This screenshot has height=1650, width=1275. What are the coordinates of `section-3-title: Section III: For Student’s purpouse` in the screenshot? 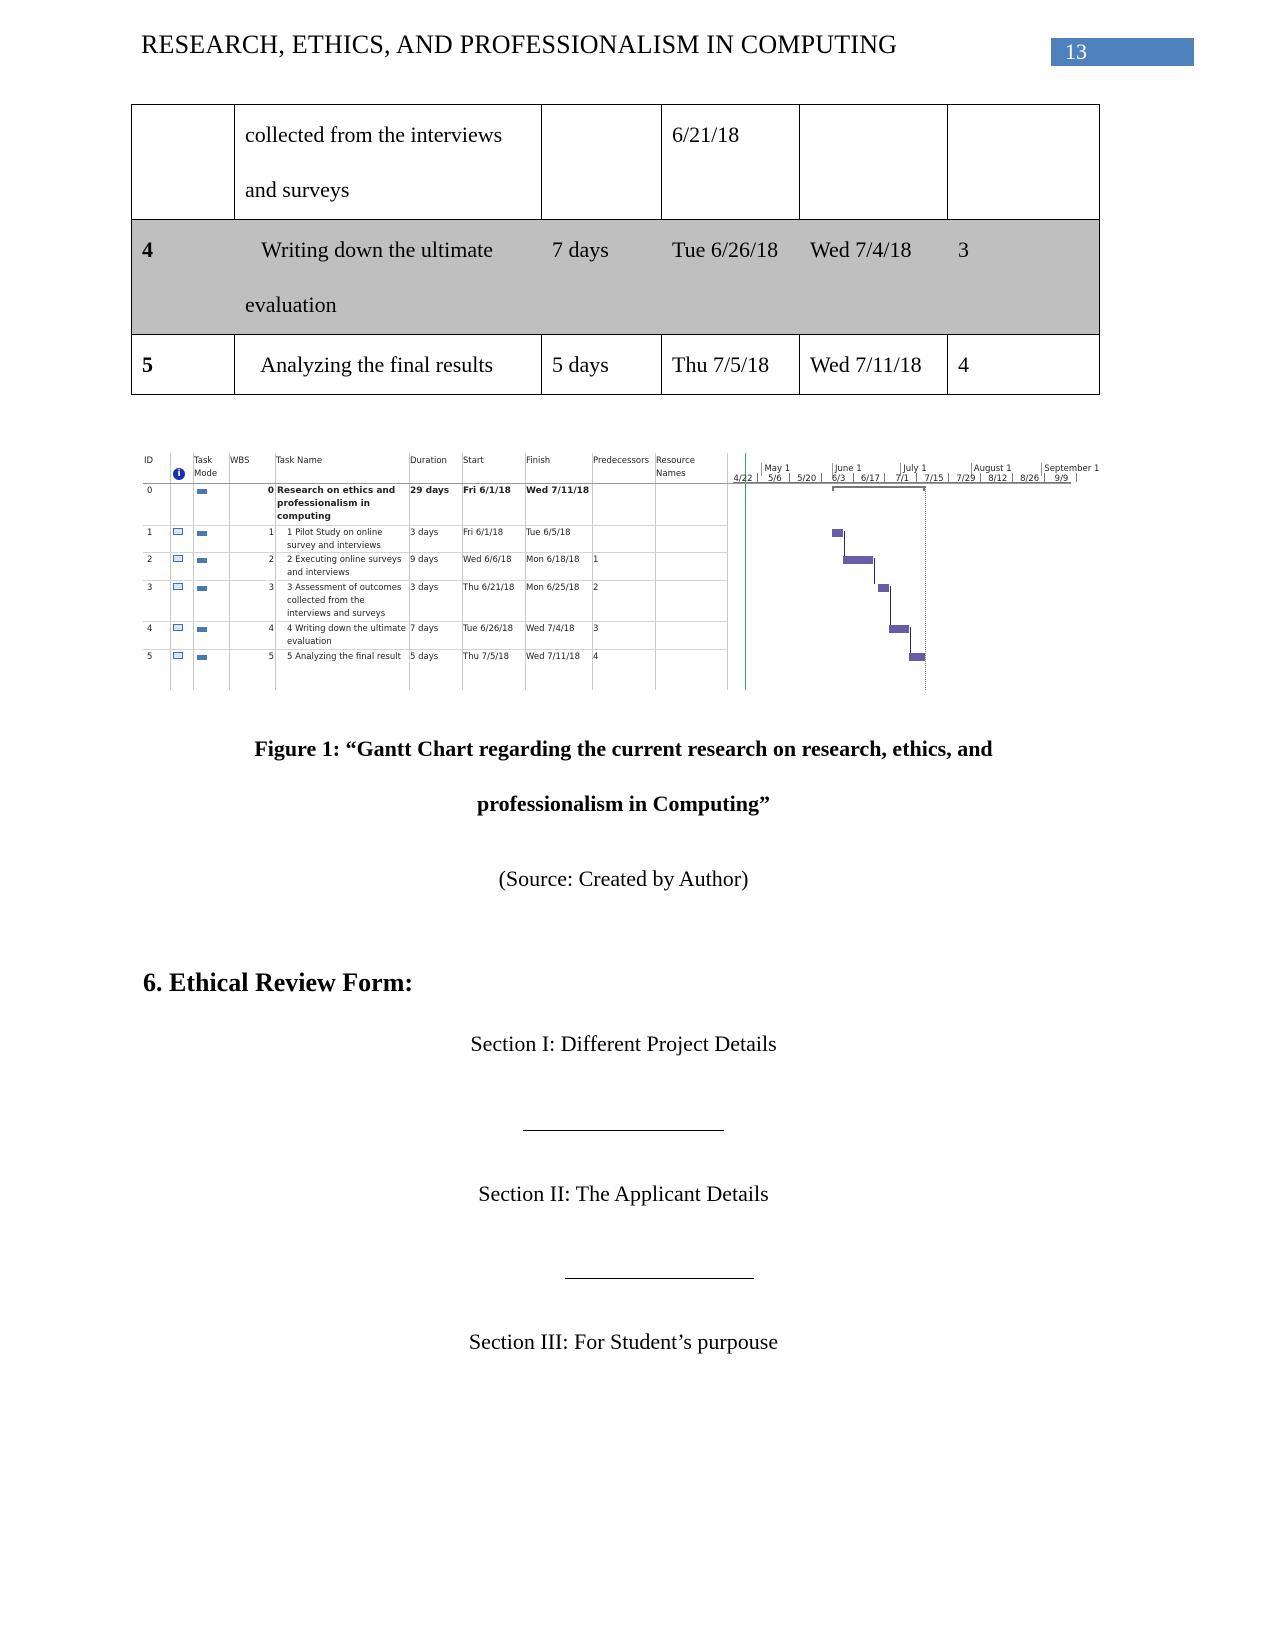 It's located at (623, 1341).